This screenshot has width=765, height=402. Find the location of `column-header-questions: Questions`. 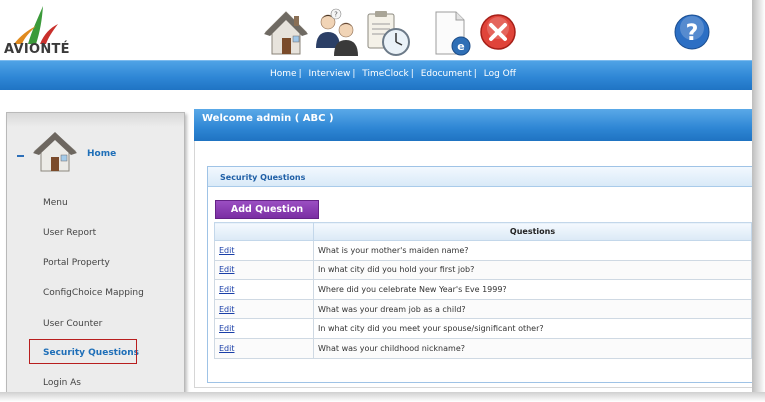

column-header-questions: Questions is located at coordinates (532, 231).